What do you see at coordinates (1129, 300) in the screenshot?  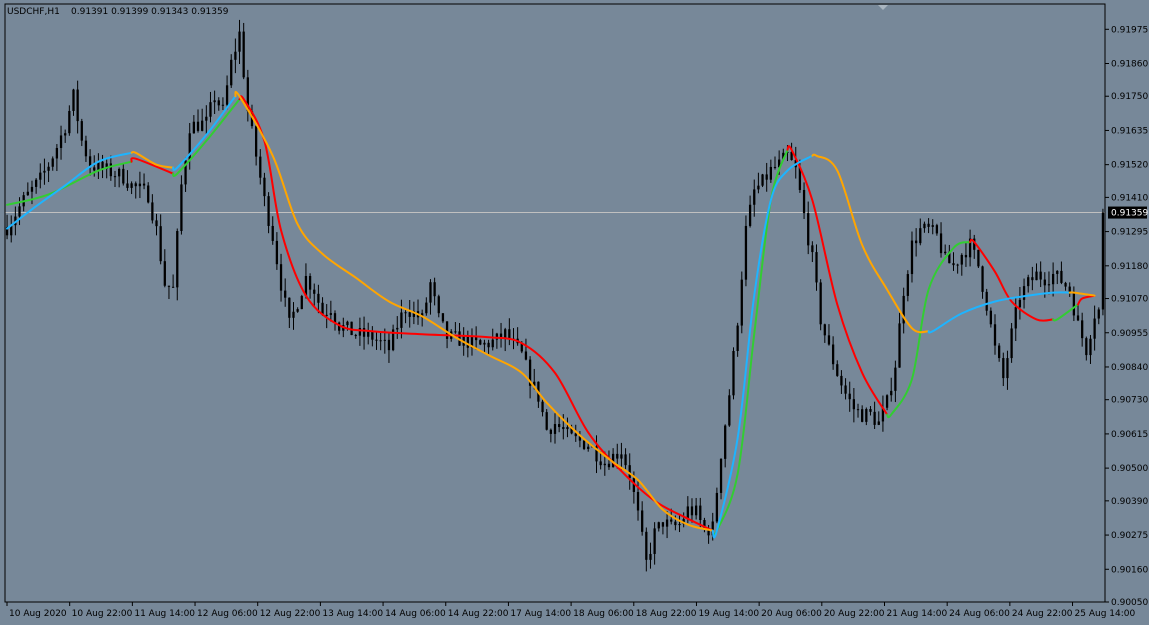 I see `y-tick-label: 0.91070` at bounding box center [1129, 300].